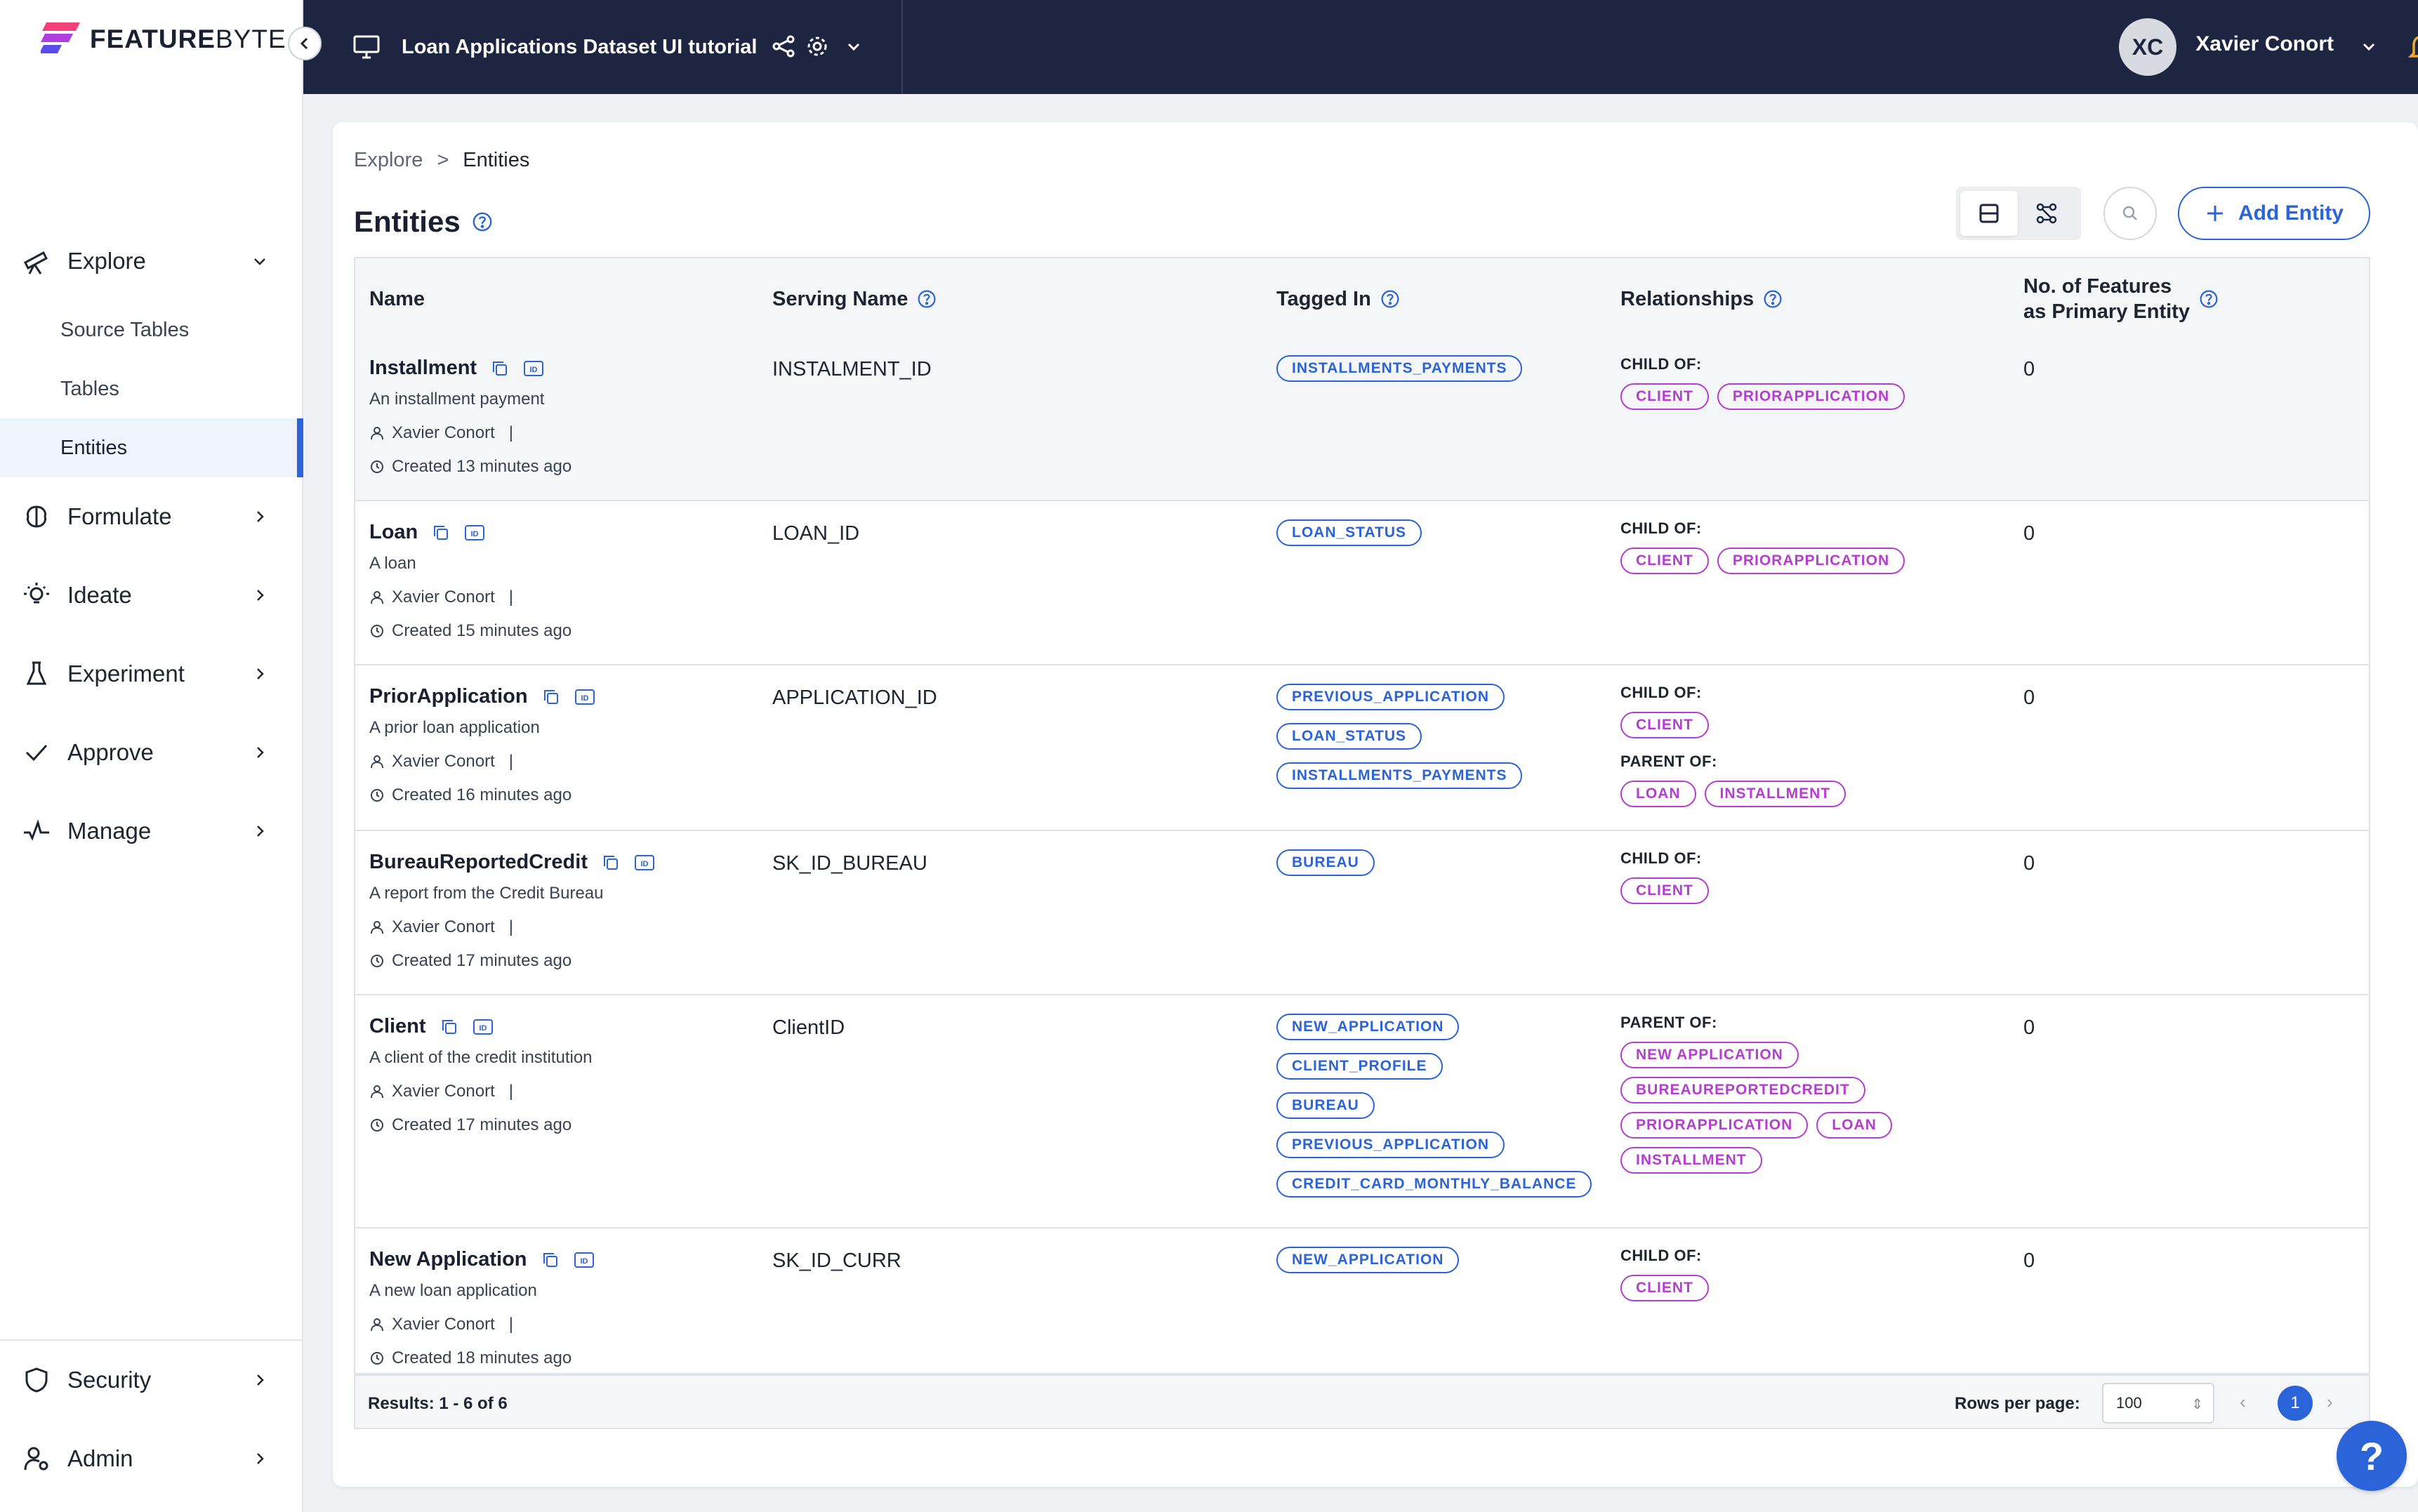 The image size is (2418, 1512). Describe the element at coordinates (151, 1459) in the screenshot. I see `nav-admin: Admin` at that location.